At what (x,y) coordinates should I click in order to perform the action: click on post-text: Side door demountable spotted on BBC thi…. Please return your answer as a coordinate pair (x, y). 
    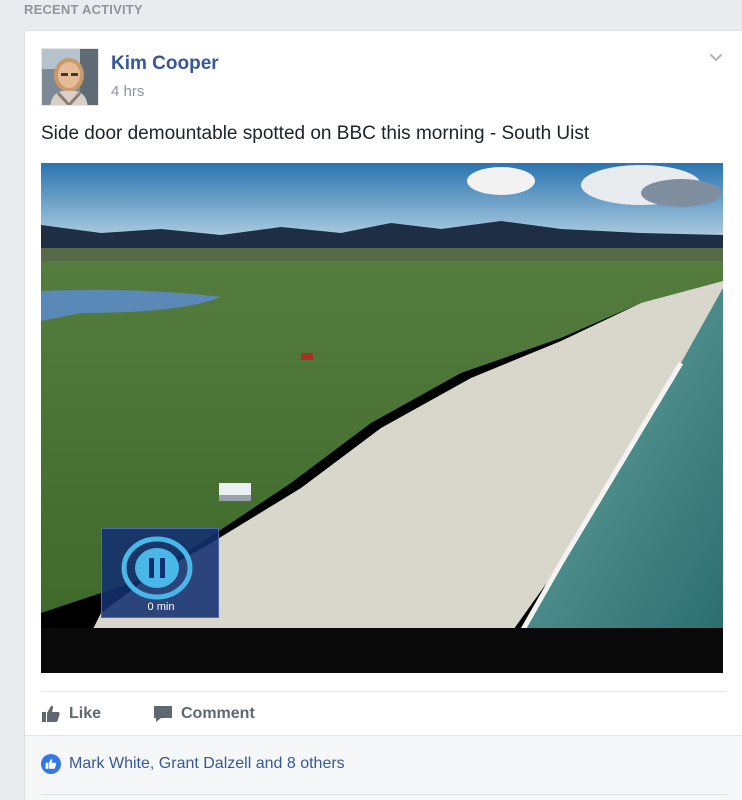
    Looking at the image, I should click on (315, 133).